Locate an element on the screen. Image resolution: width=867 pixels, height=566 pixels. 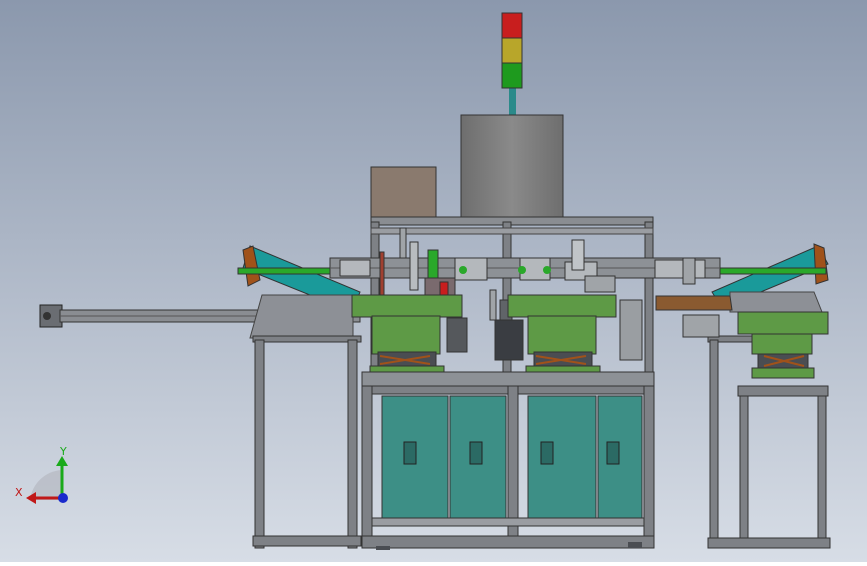
top-gray-cabinet is located at coordinates (512, 167).